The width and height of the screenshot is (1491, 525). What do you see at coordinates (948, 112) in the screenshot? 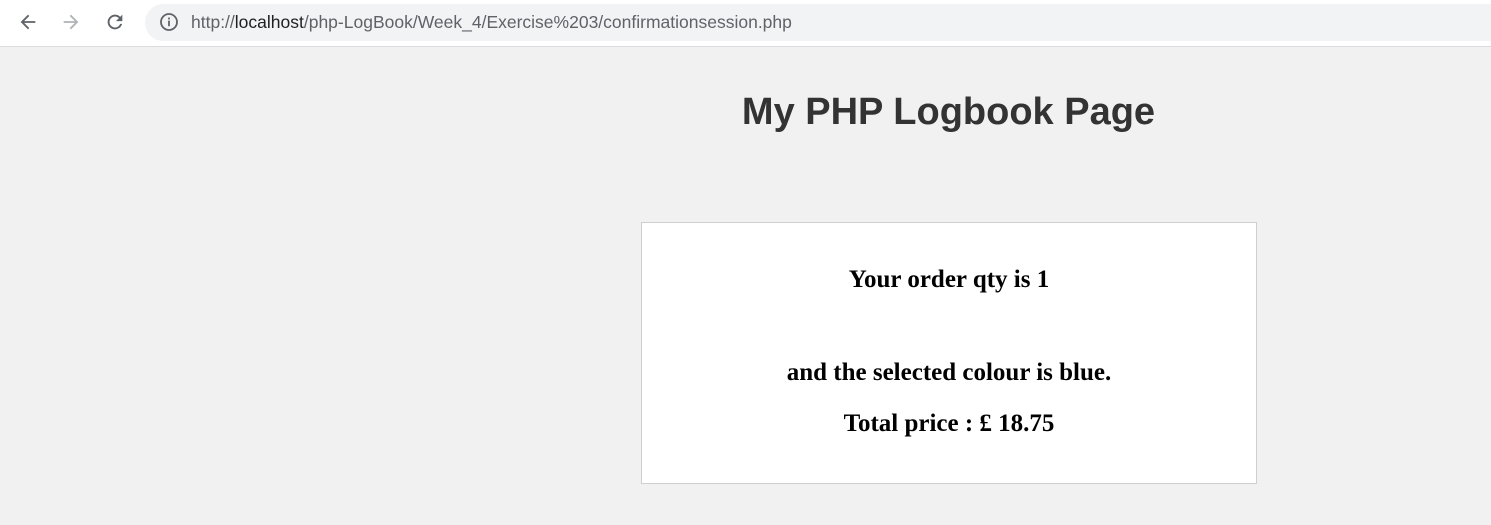
I see `page-title: My PHP Logbook Page` at bounding box center [948, 112].